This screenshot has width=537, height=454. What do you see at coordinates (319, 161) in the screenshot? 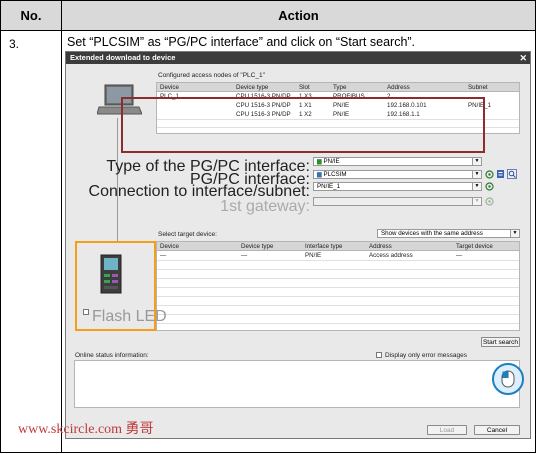
I see `network-icon: ▆` at bounding box center [319, 161].